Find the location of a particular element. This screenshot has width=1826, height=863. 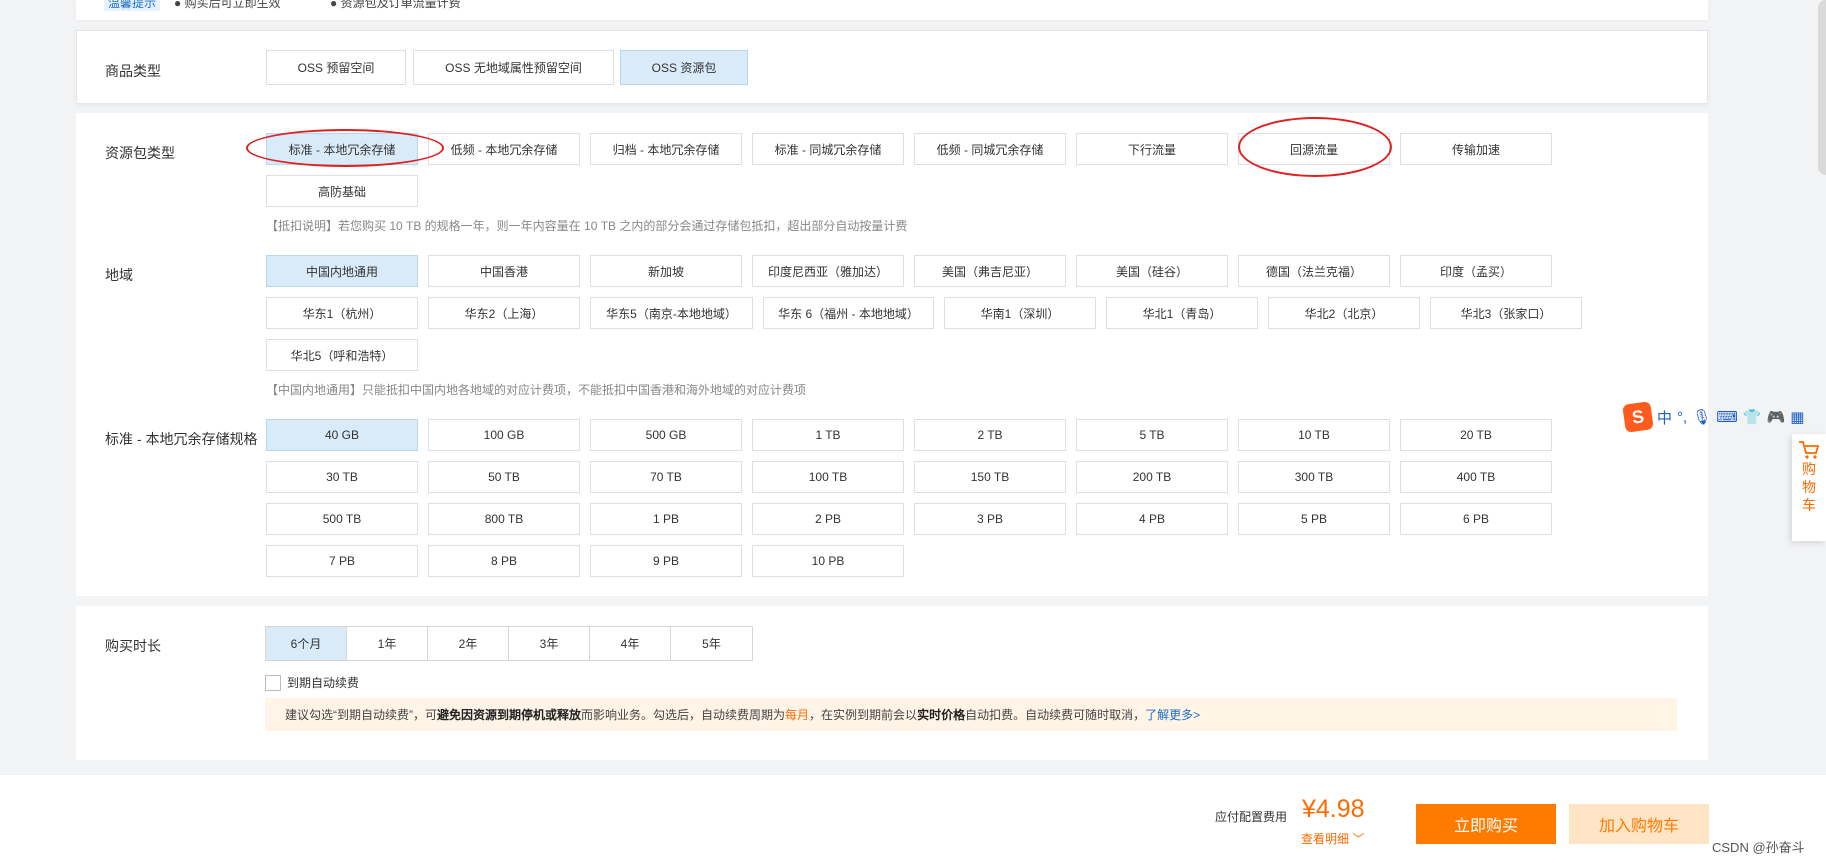

package-option-ia-zrs: 低频 - 同城冗余存储 is located at coordinates (990, 149).